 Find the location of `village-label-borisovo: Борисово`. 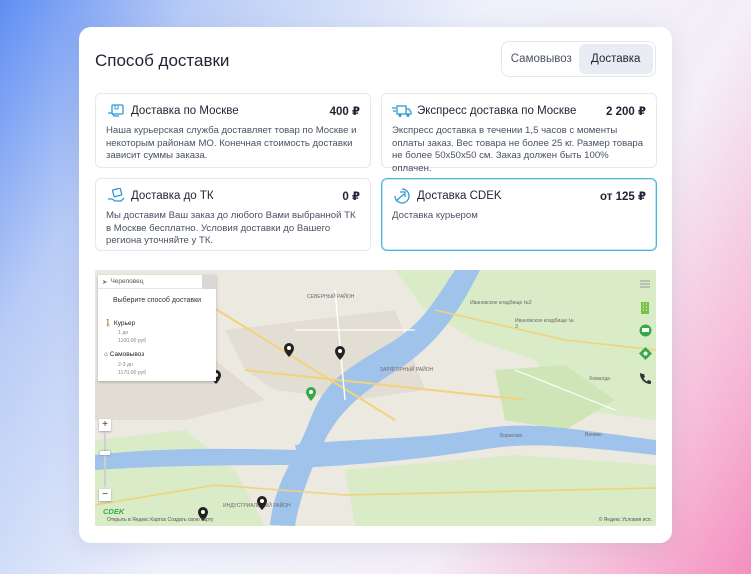

village-label-borisovo: Борисово is located at coordinates (511, 436).